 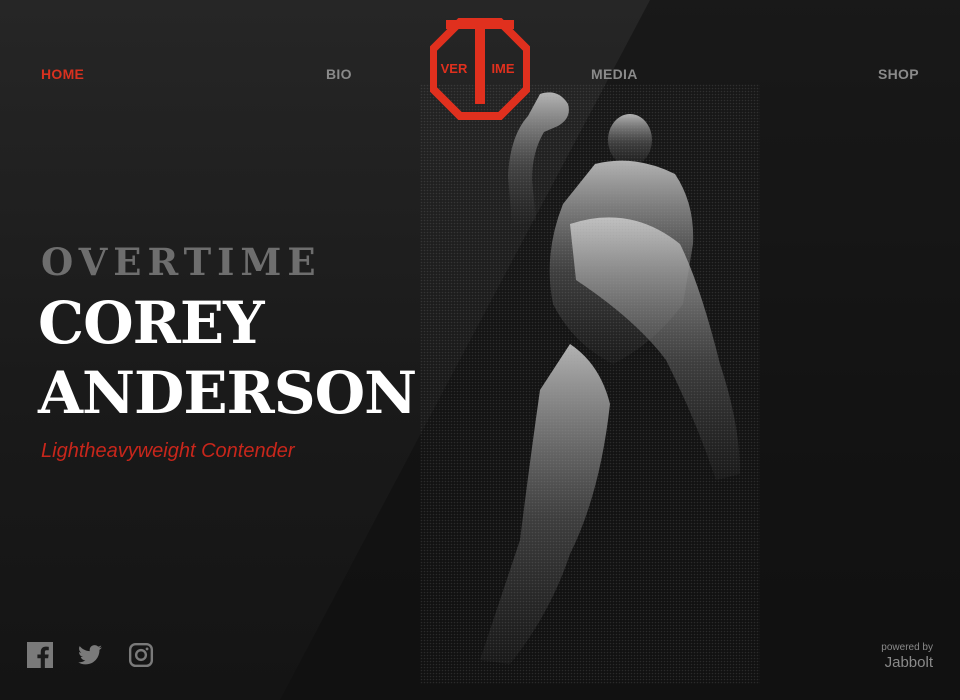 What do you see at coordinates (151, 323) in the screenshot?
I see `hero-name-line1: COREY` at bounding box center [151, 323].